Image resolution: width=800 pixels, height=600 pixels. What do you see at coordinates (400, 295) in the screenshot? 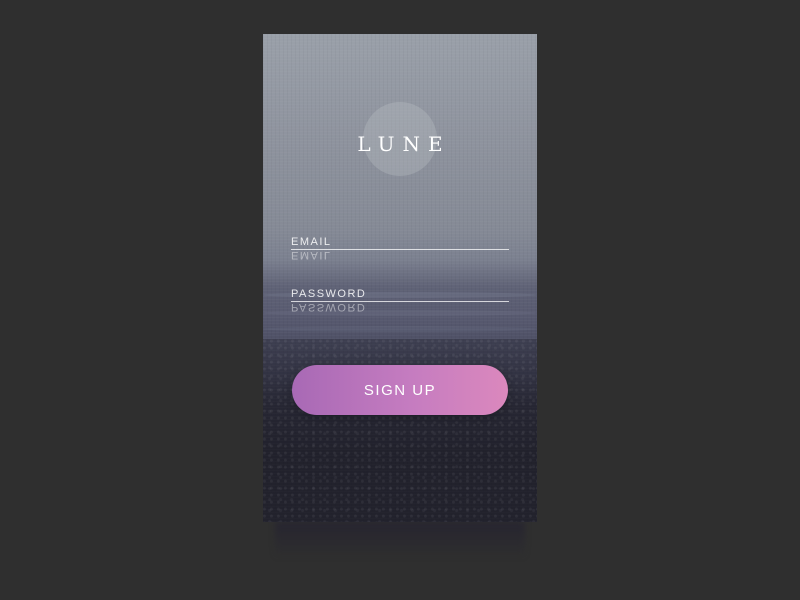
I see `password-input` at bounding box center [400, 295].